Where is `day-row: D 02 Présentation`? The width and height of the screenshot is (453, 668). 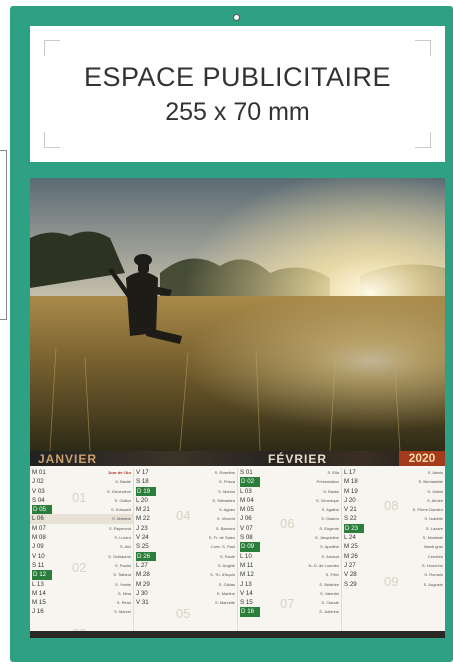 day-row: D 02 Présentation is located at coordinates (289, 482).